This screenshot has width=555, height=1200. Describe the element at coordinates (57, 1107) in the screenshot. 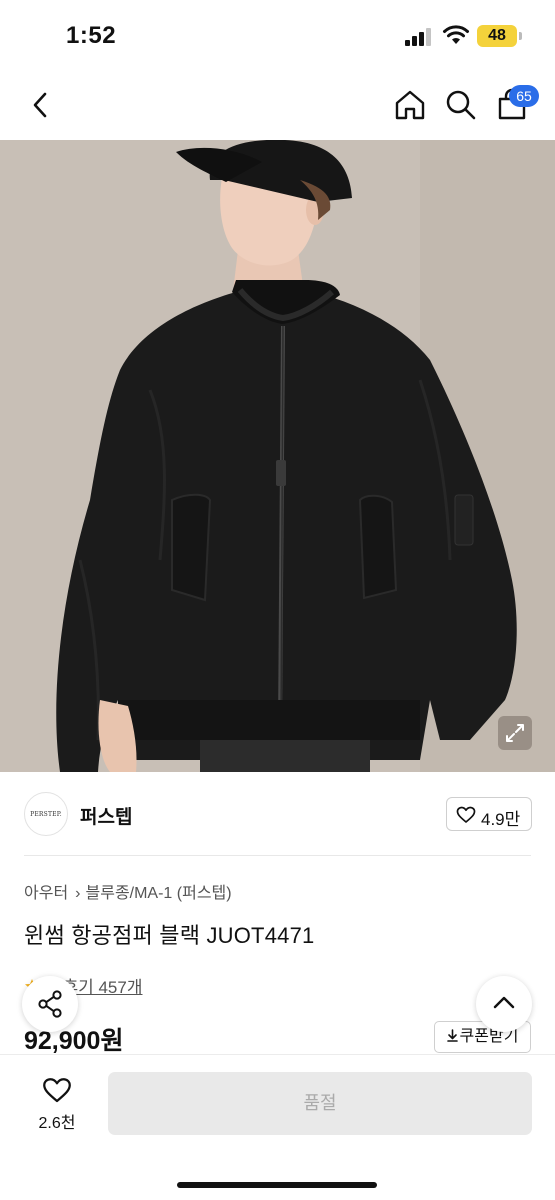

I see `wishlist-button: 2.6천` at that location.